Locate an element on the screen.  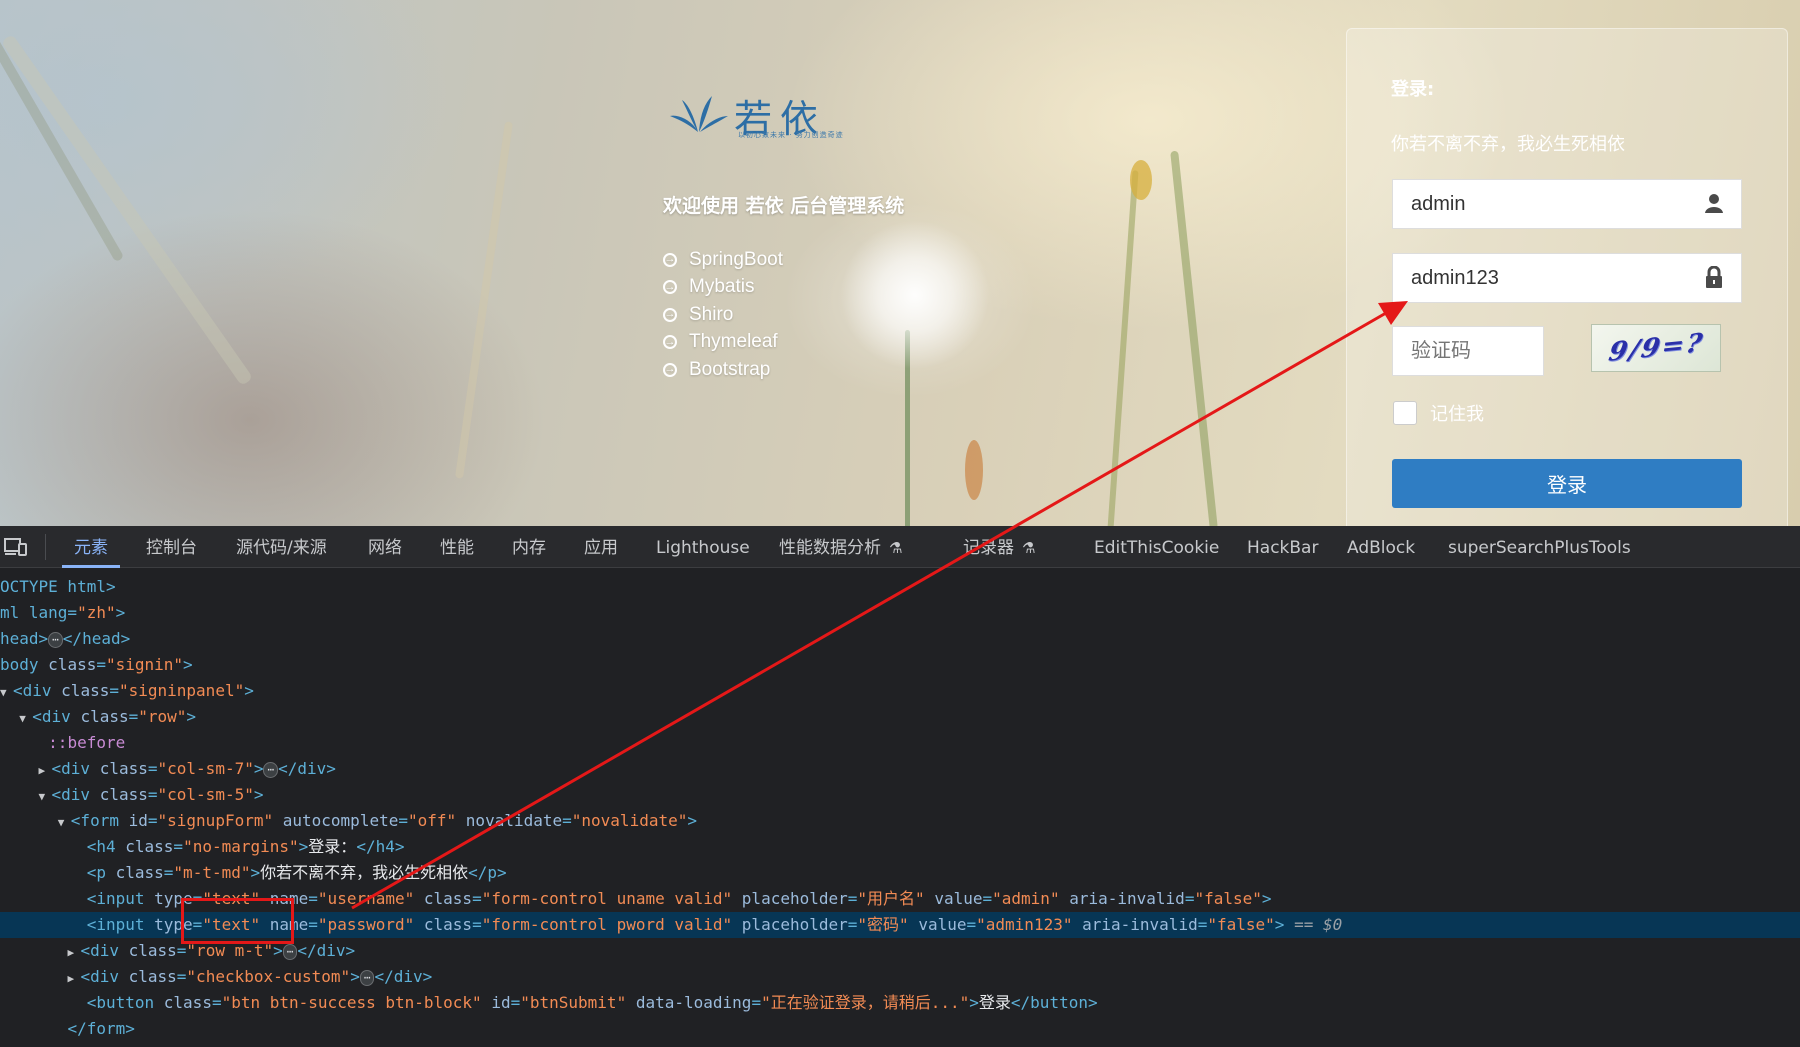
dandelion is located at coordinates (915, 295).